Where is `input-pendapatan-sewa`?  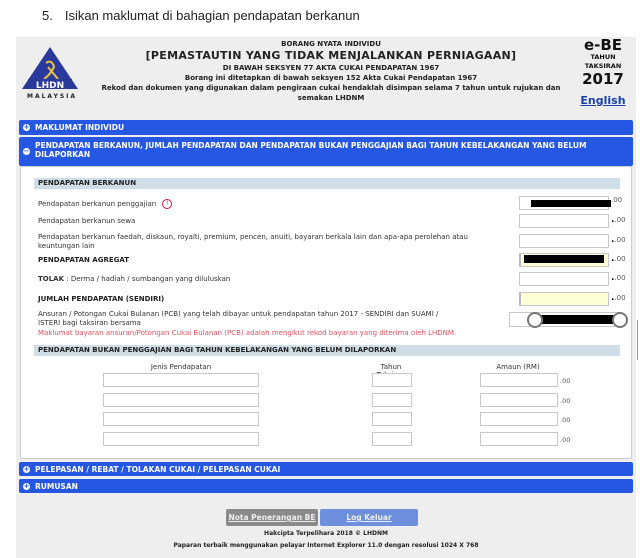
input-pendapatan-sewa is located at coordinates (564, 221).